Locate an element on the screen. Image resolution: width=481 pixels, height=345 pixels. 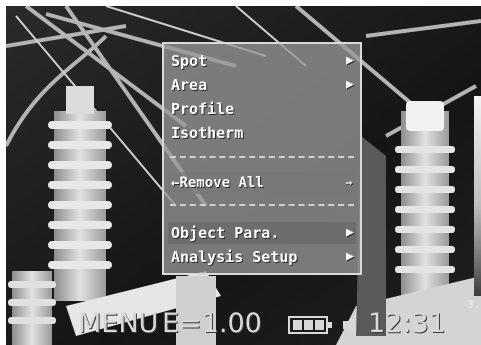
speaker-icon is located at coordinates (349, 325).